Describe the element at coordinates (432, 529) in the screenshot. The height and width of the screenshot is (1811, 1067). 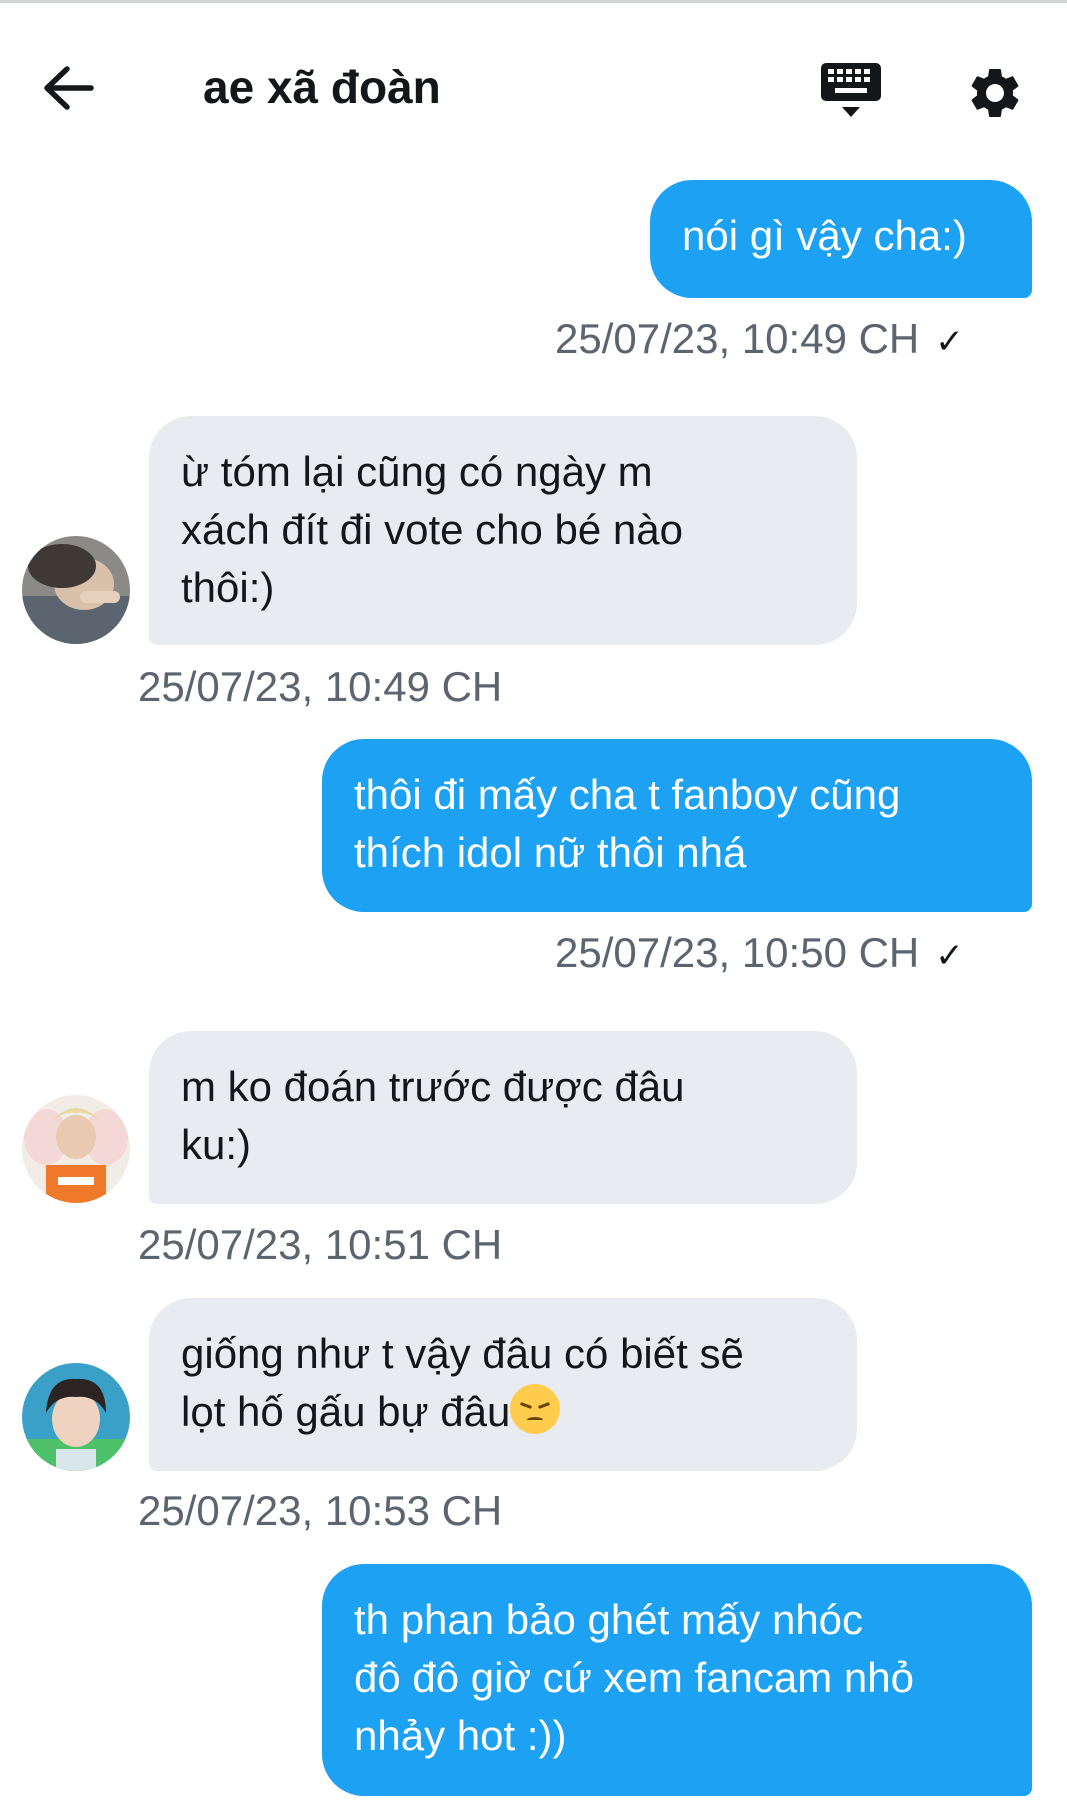
I see `message-line: xách đít đi vote cho bé nào` at that location.